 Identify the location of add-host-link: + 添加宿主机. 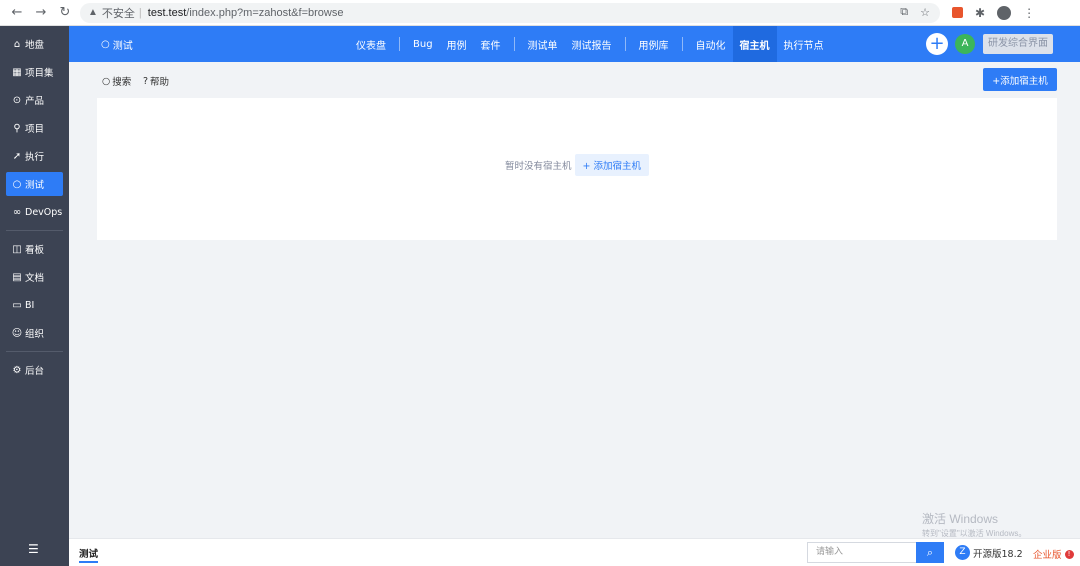
(611, 165).